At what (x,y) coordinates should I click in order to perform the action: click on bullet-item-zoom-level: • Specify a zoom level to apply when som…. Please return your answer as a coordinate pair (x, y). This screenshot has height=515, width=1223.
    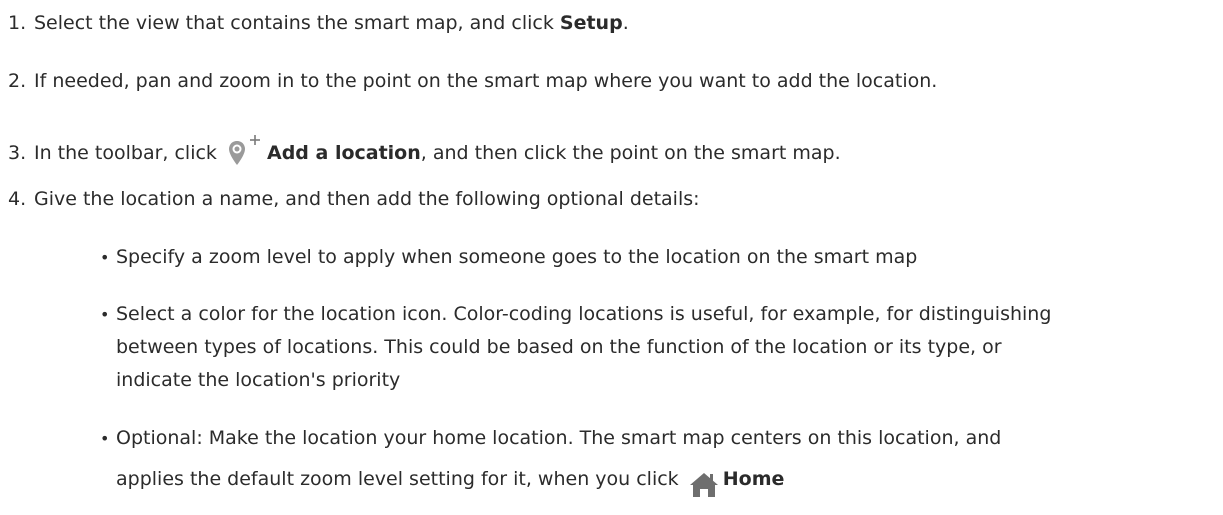
    Looking at the image, I should click on (657, 257).